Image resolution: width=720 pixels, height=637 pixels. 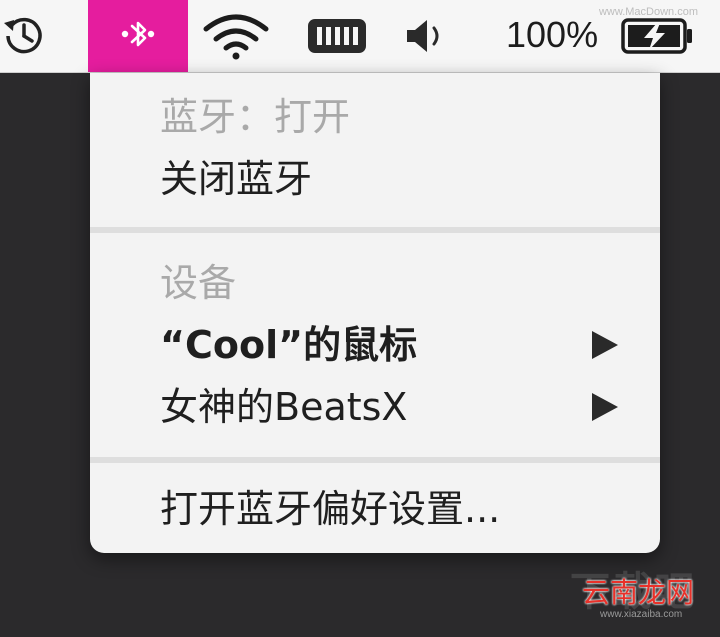 What do you see at coordinates (284, 407) in the screenshot?
I see `device-label: 女神的BeatsX` at bounding box center [284, 407].